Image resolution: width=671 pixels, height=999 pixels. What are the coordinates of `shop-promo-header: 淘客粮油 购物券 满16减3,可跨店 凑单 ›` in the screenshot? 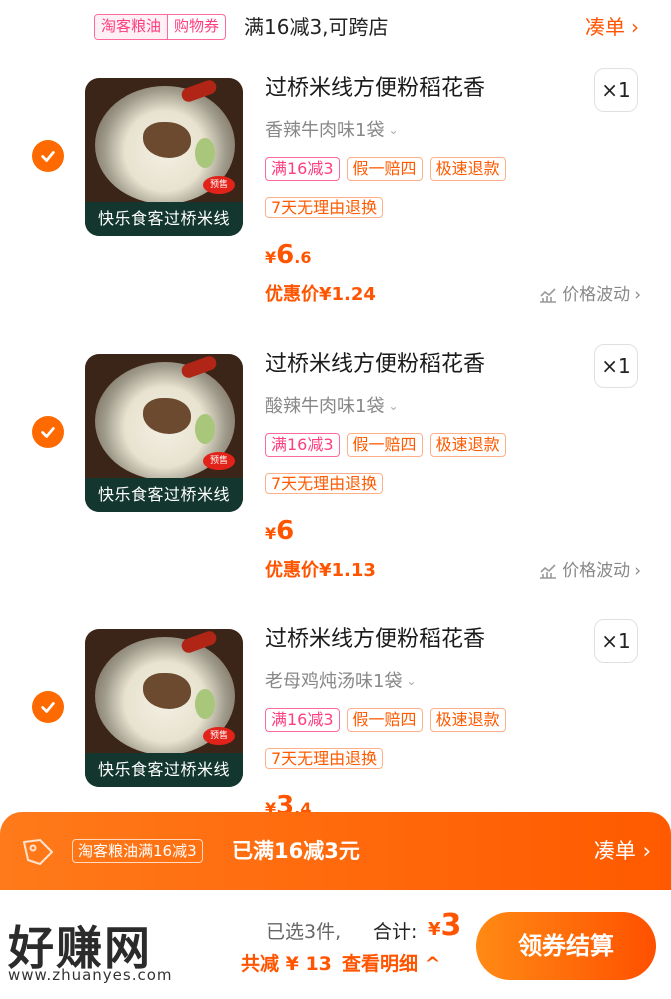 It's located at (335, 28).